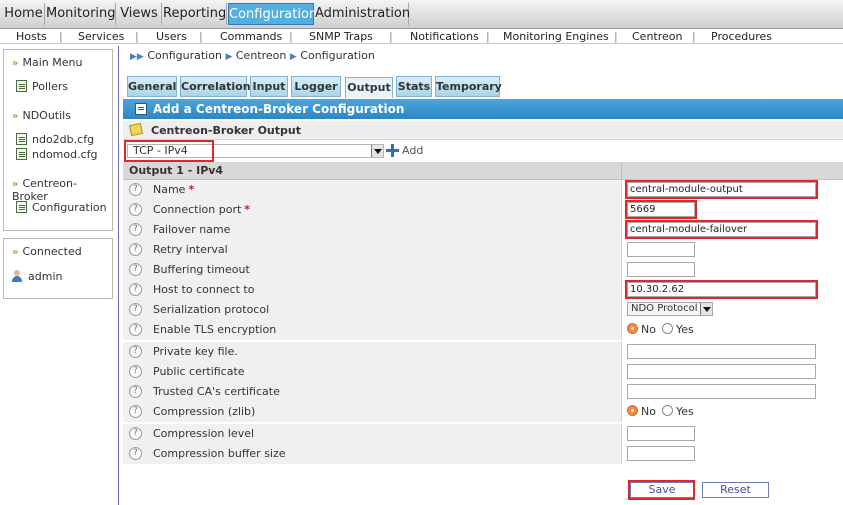  What do you see at coordinates (641, 412) in the screenshot?
I see `compression-no-radio: No` at bounding box center [641, 412].